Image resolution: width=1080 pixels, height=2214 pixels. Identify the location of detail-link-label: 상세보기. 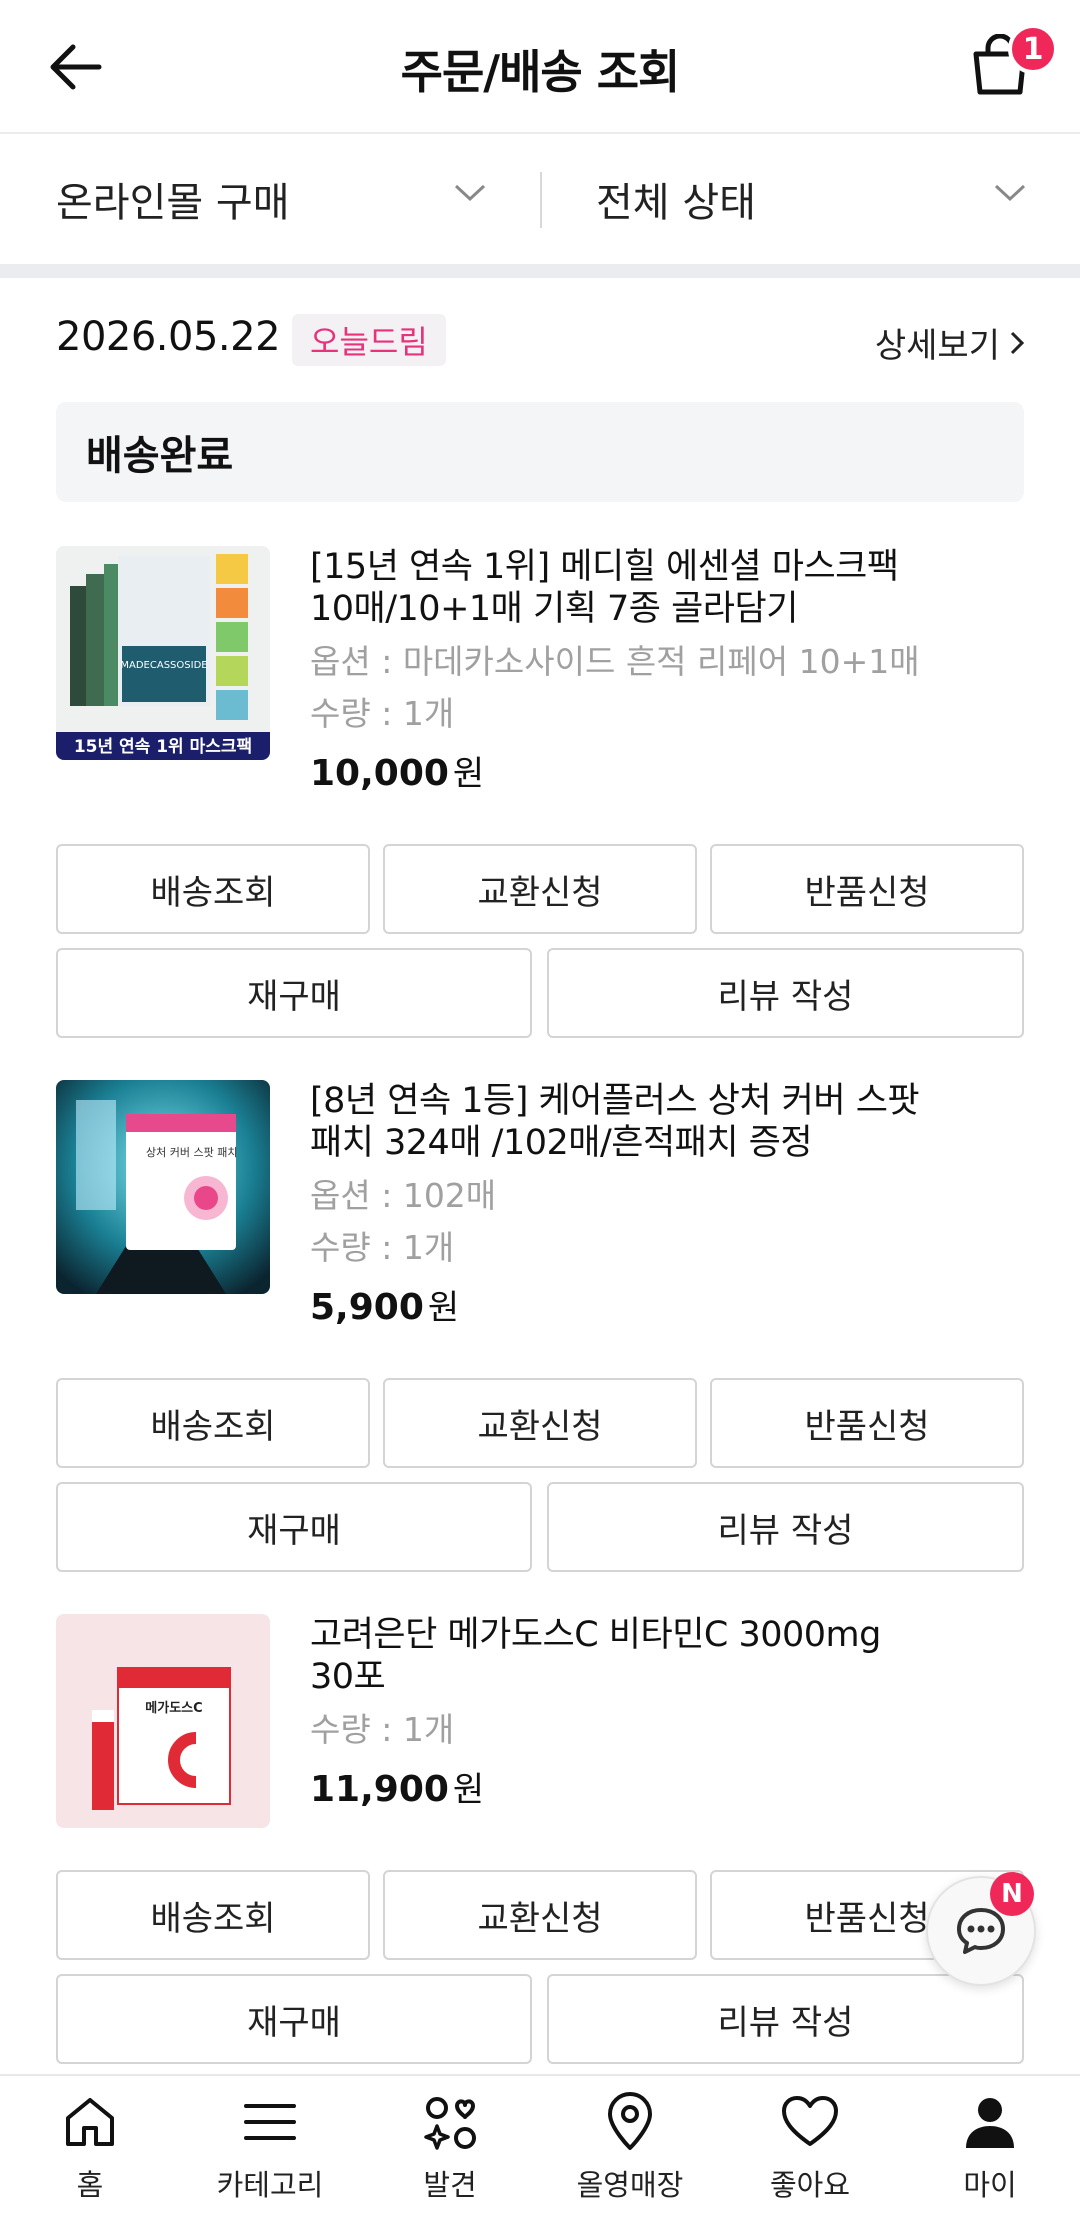
(937, 346).